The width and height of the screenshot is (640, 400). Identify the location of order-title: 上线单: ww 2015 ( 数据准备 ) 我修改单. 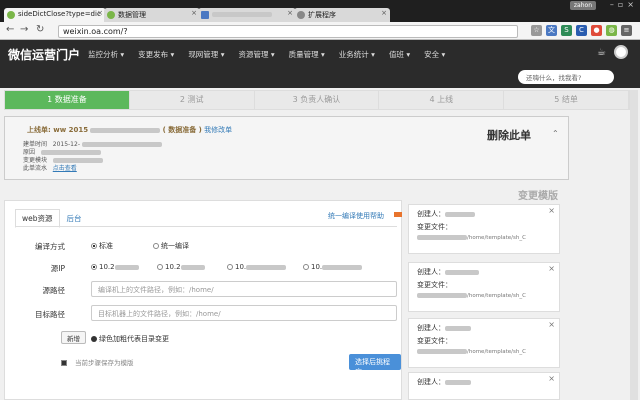
(129, 130).